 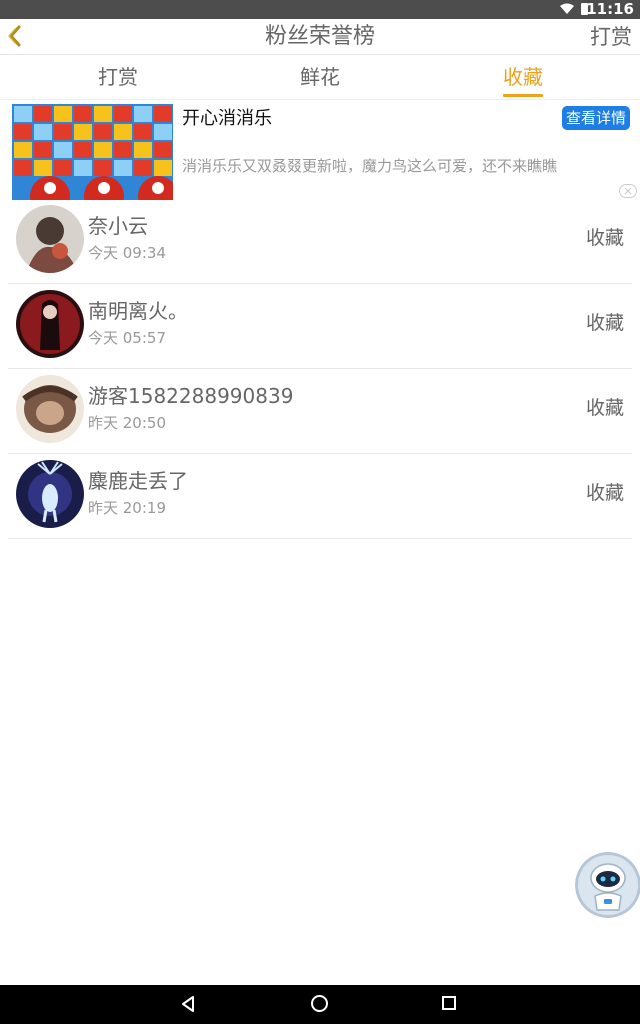 I want to click on fan-name: 奈小云, so click(x=118, y=226).